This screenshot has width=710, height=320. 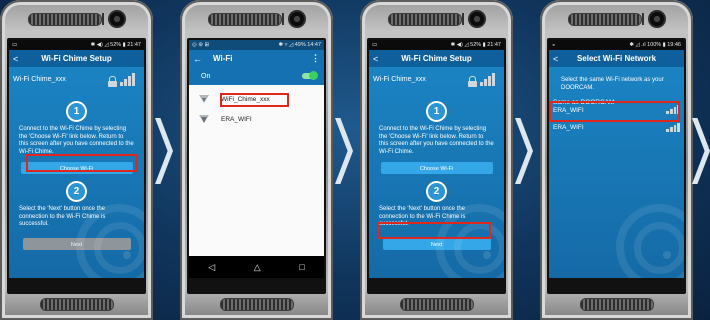 What do you see at coordinates (554, 45) in the screenshot?
I see `status-left: ◒` at bounding box center [554, 45].